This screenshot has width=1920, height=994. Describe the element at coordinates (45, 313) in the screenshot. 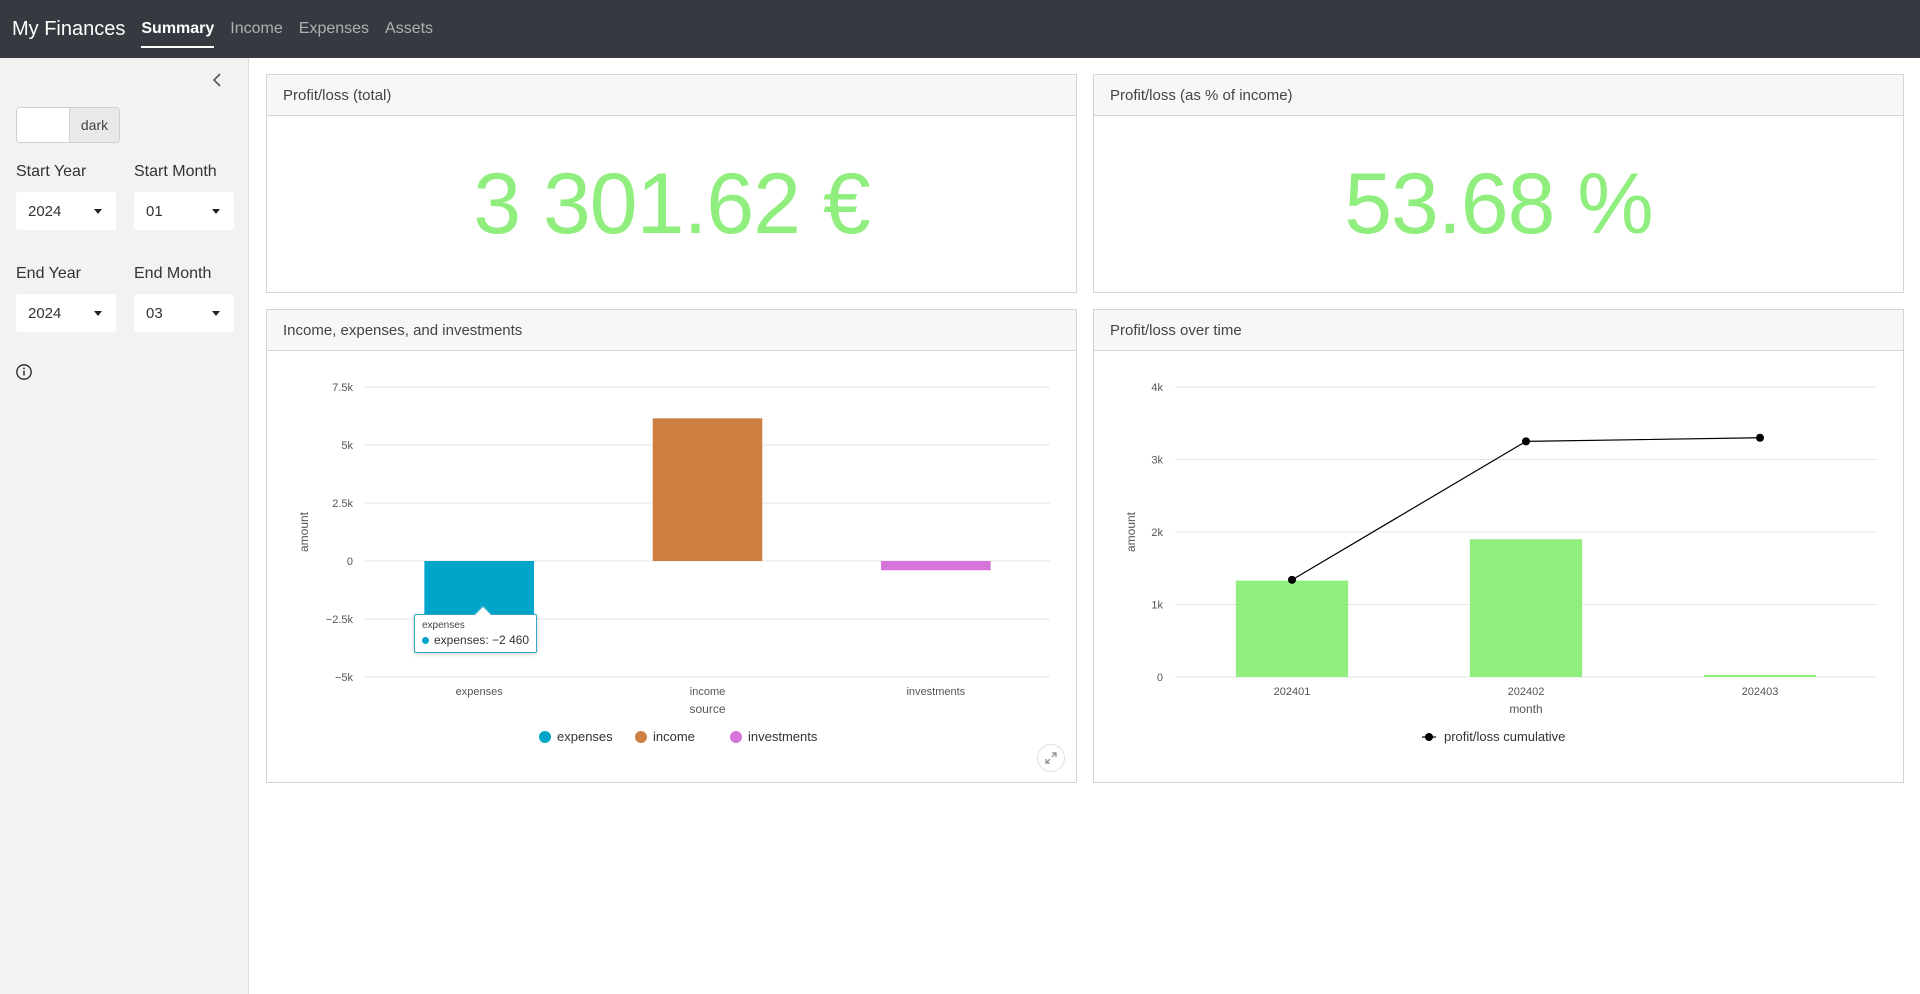

I see `end-year-value: 2024` at that location.